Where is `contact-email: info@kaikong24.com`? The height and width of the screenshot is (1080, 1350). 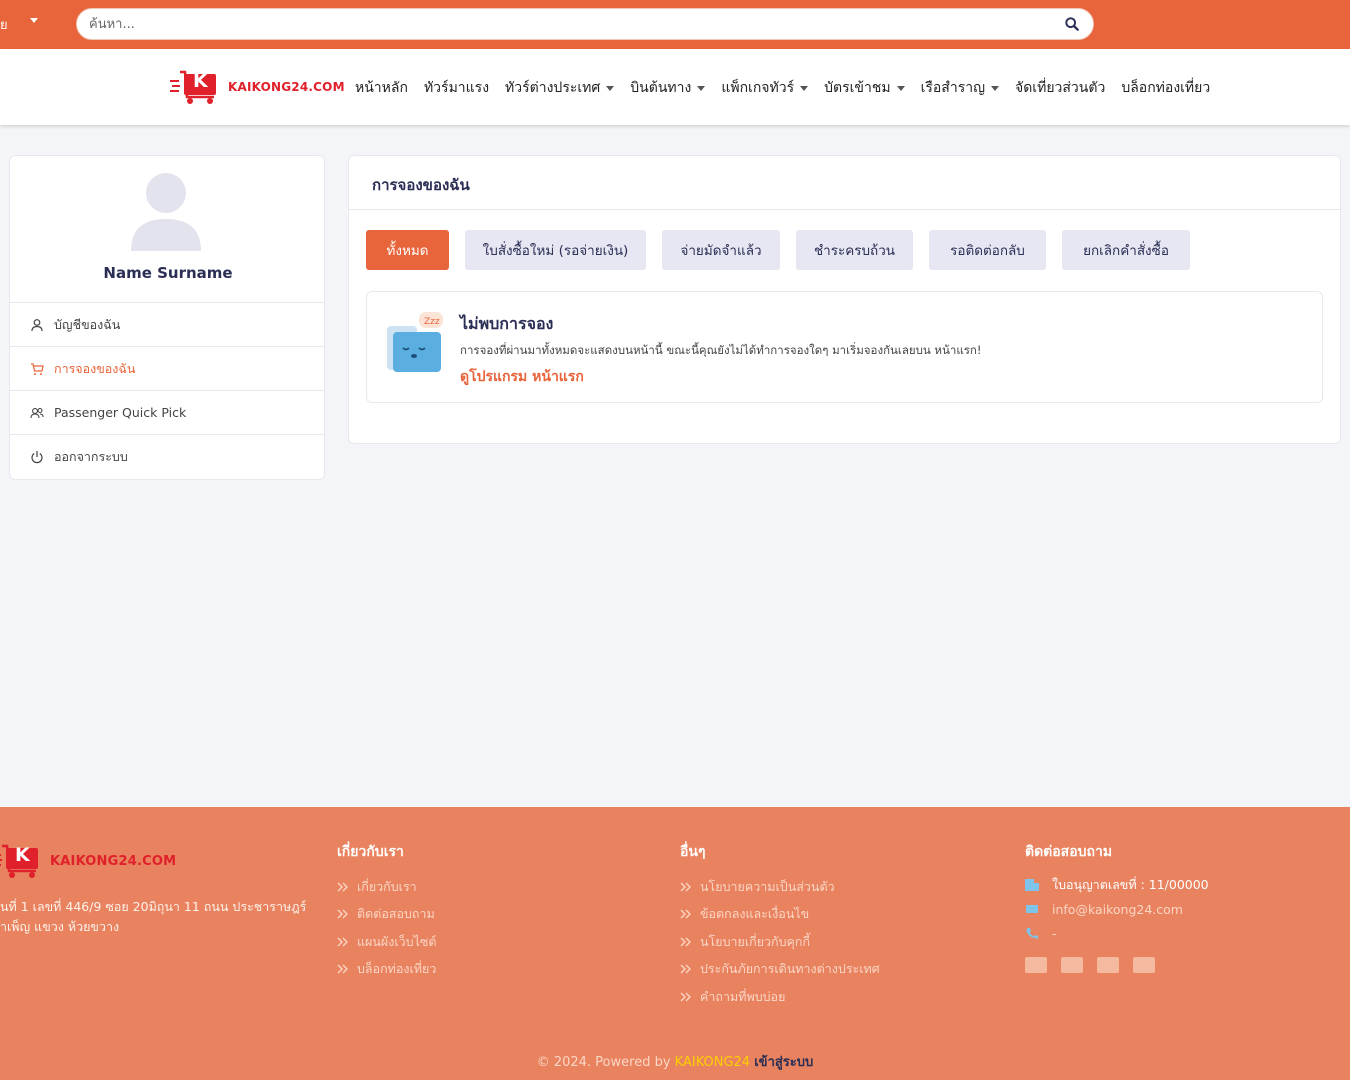
contact-email: info@kaikong24.com is located at coordinates (1117, 909).